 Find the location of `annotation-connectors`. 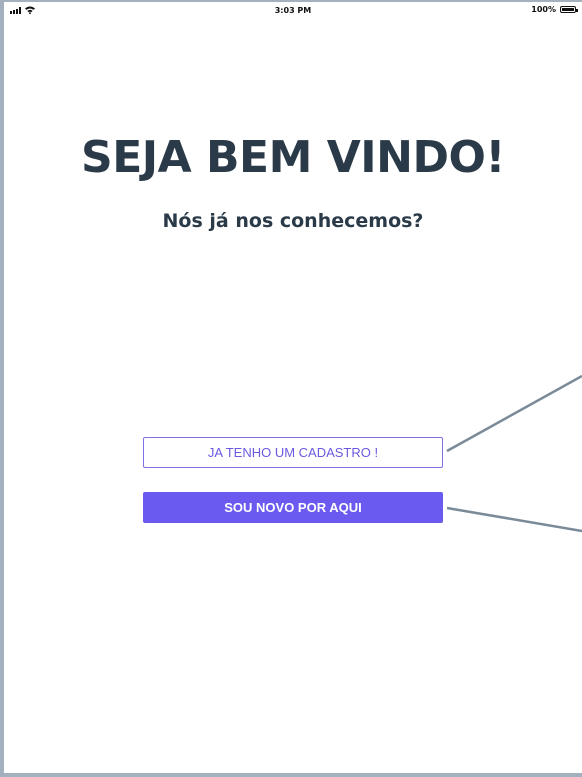

annotation-connectors is located at coordinates (514, 453).